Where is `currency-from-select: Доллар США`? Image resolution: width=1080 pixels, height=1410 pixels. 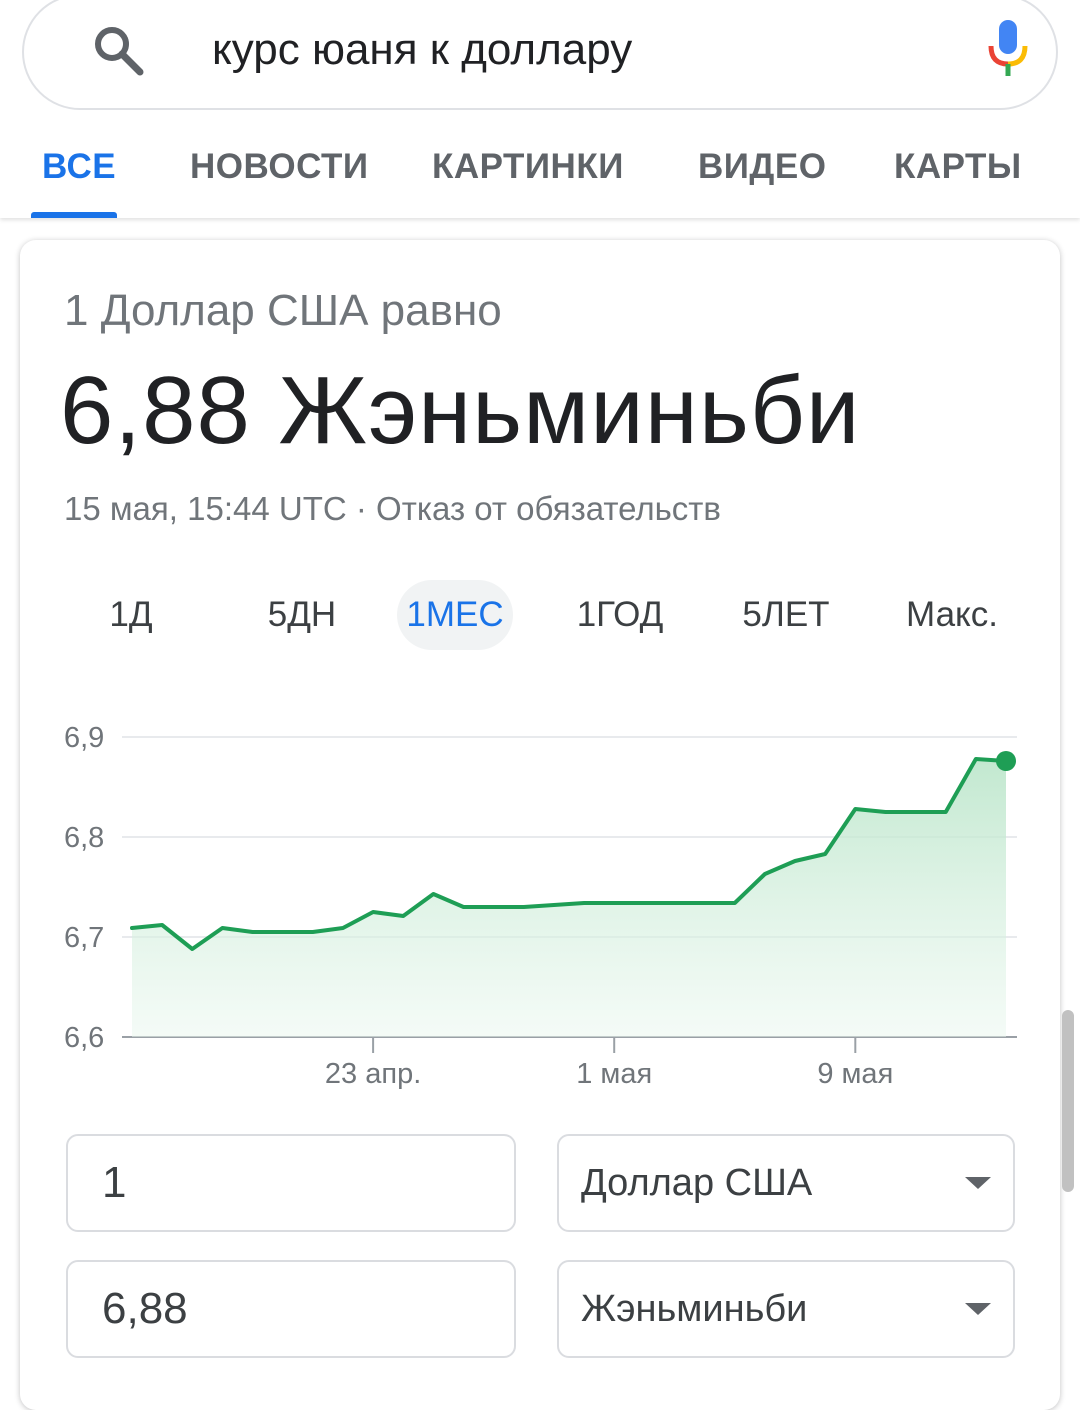
currency-from-select: Доллар США is located at coordinates (786, 1183).